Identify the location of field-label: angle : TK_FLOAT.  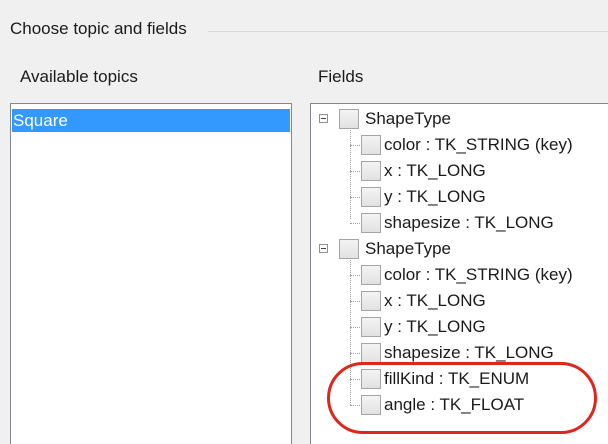
(454, 404).